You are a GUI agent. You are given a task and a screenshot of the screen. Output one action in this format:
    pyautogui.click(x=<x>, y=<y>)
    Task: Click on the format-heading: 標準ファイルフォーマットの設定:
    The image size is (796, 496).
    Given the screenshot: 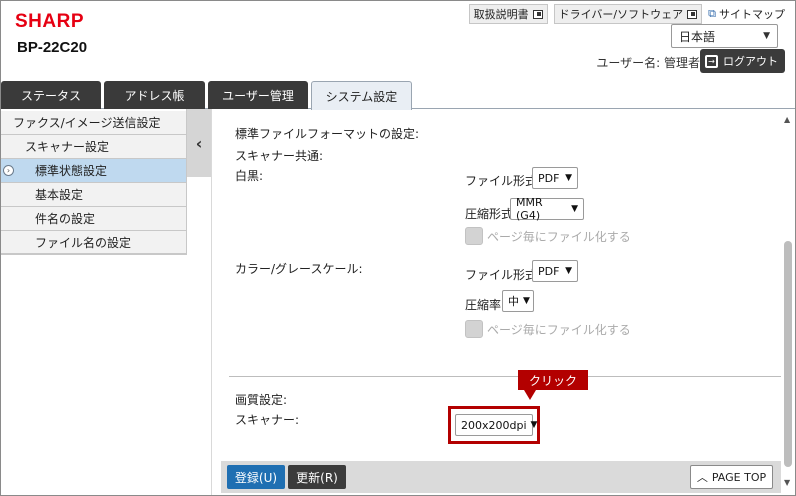 What is the action you would take?
    pyautogui.click(x=327, y=134)
    